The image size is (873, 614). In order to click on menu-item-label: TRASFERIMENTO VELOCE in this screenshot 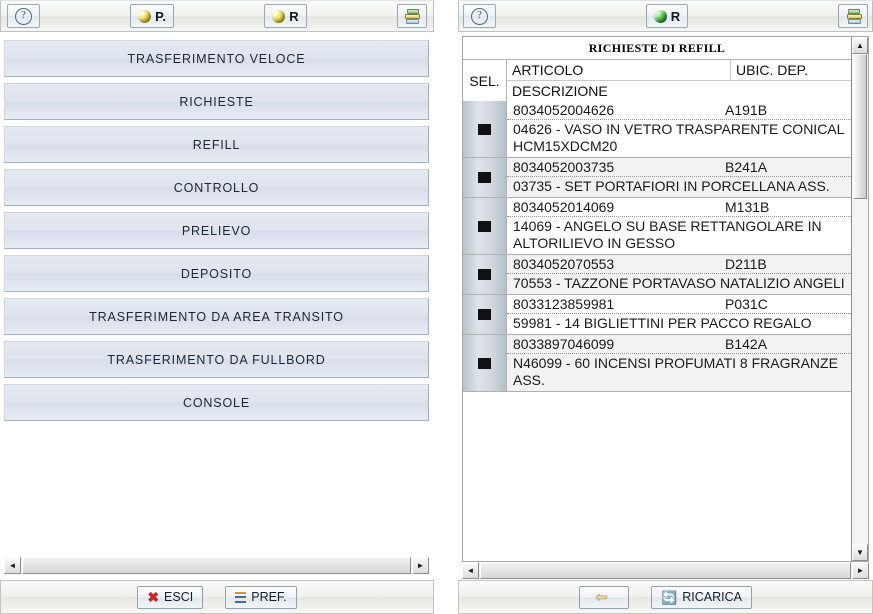, I will do `click(216, 58)`.